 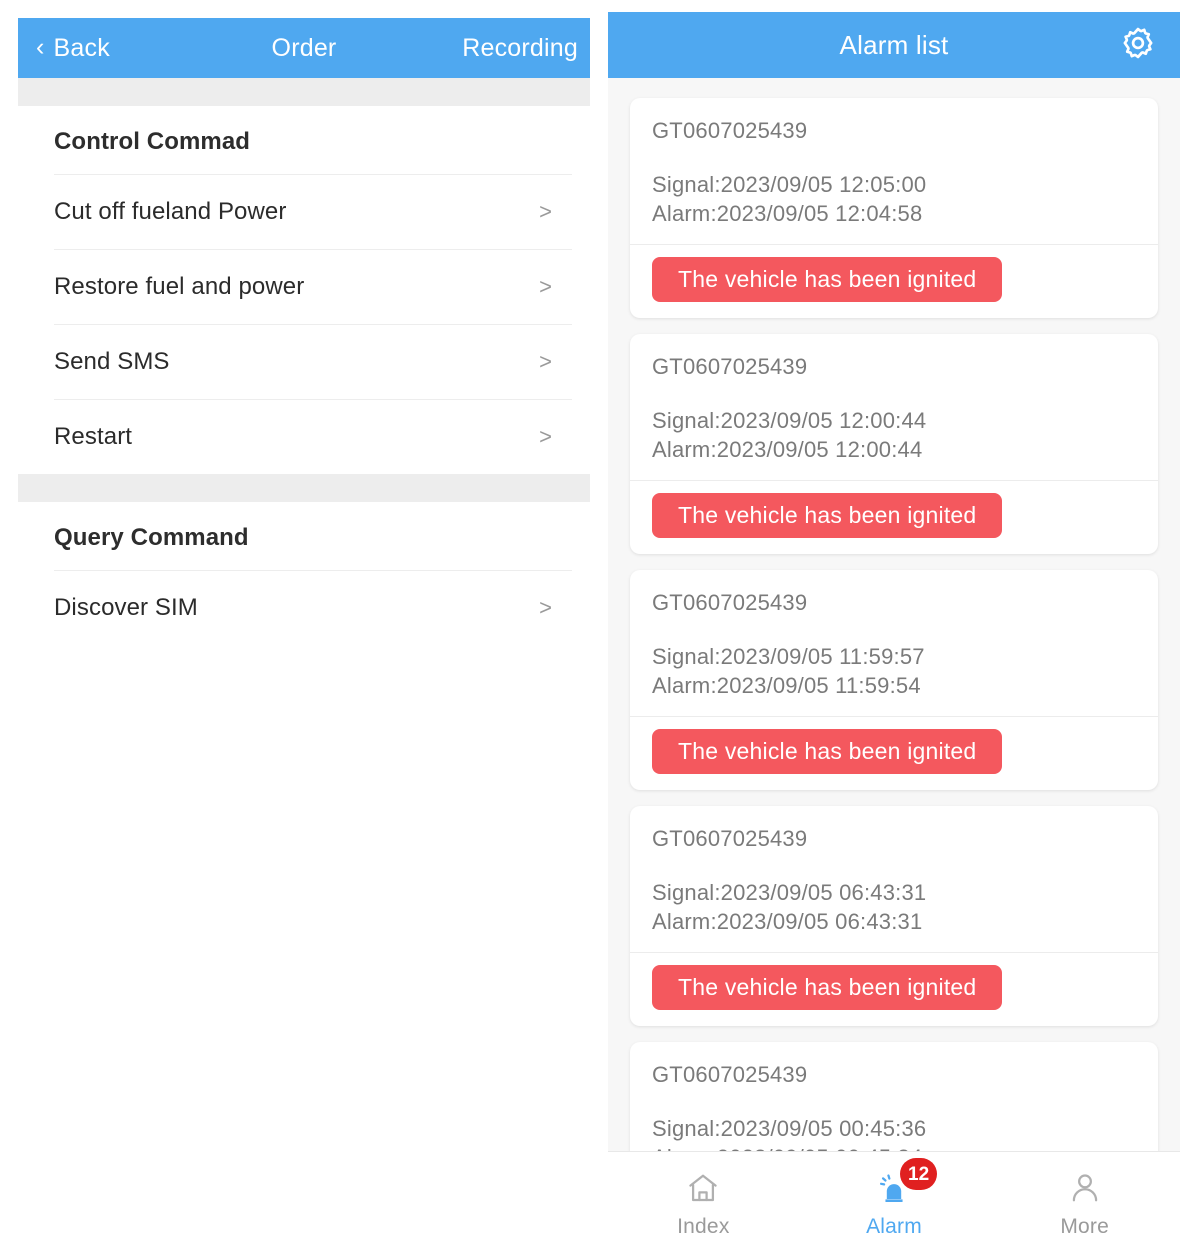 I want to click on list-item-label: Restart, so click(x=93, y=436).